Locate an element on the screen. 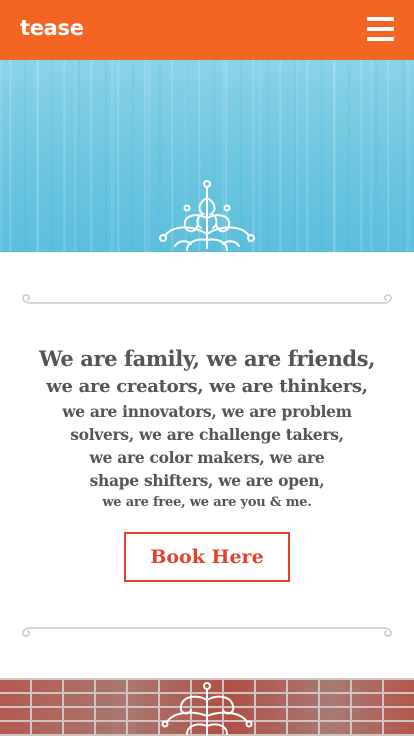  brand-logo: tease is located at coordinates (52, 28).